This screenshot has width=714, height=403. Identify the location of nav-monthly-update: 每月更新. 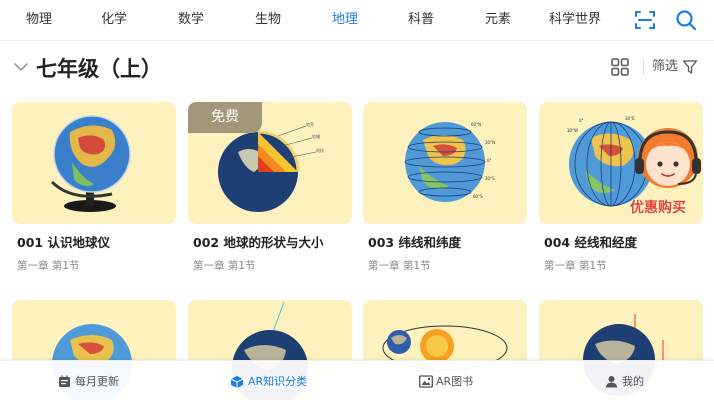
(93, 382).